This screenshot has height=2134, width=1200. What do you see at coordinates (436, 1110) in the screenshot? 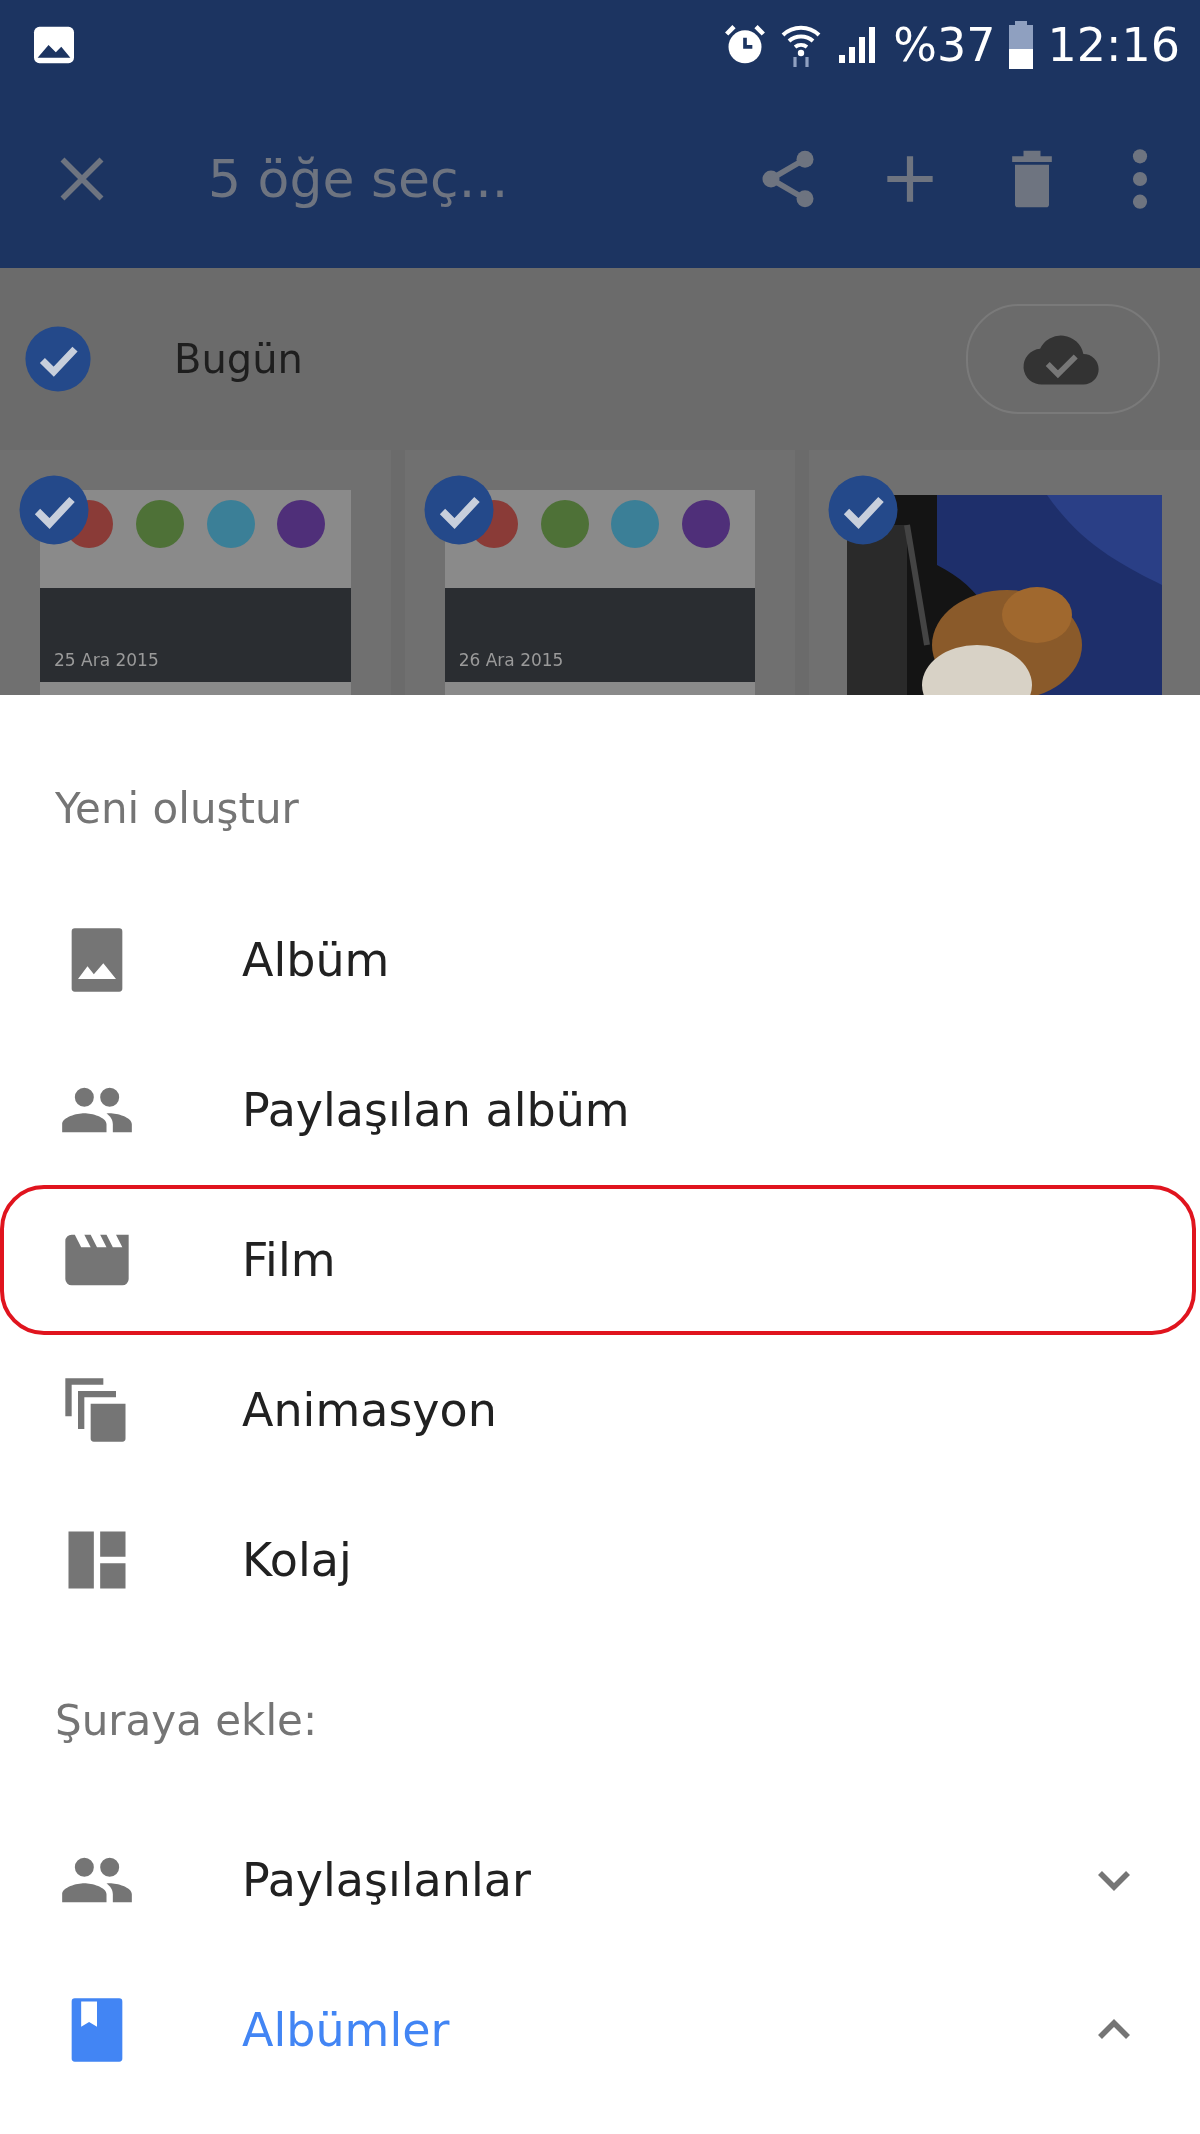
I see `menu-item-label: Paylaşılan albüm` at bounding box center [436, 1110].